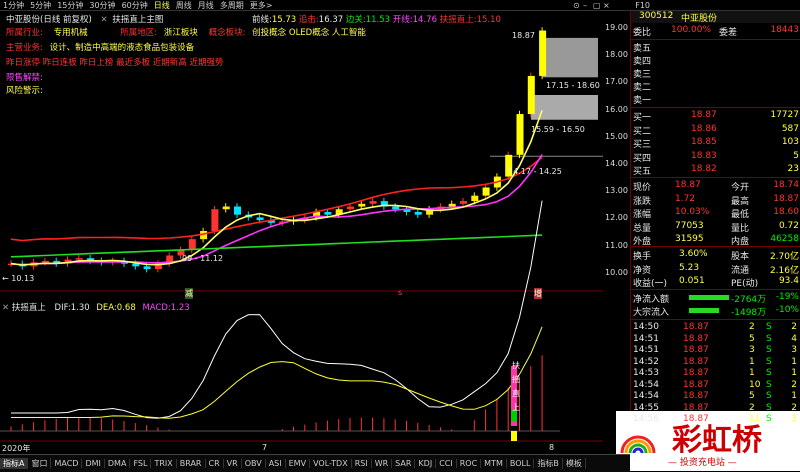 The height and width of the screenshot is (472, 800). I want to click on buy-label: 买四, so click(642, 158).